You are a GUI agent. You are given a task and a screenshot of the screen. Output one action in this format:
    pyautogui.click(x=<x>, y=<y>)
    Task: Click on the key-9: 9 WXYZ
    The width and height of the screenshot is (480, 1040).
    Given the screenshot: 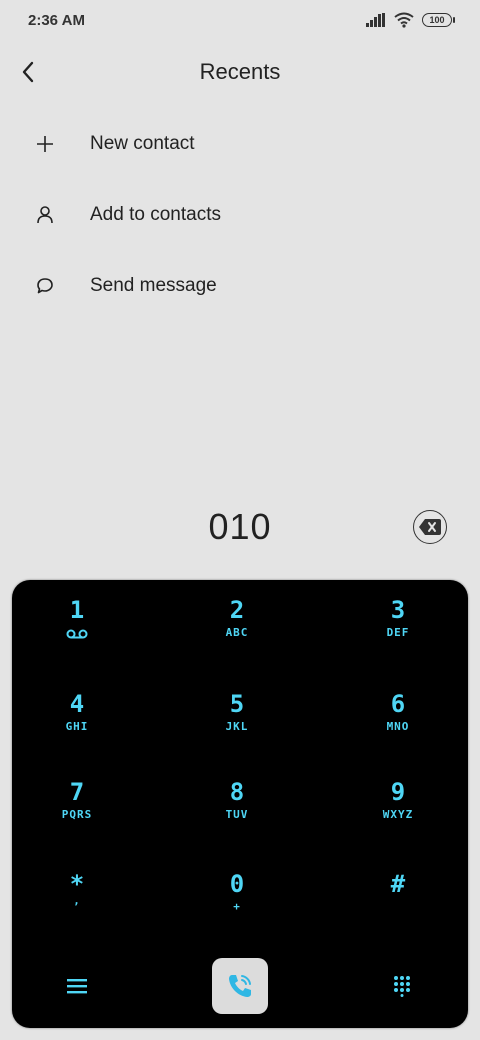 What is the action you would take?
    pyautogui.click(x=398, y=813)
    